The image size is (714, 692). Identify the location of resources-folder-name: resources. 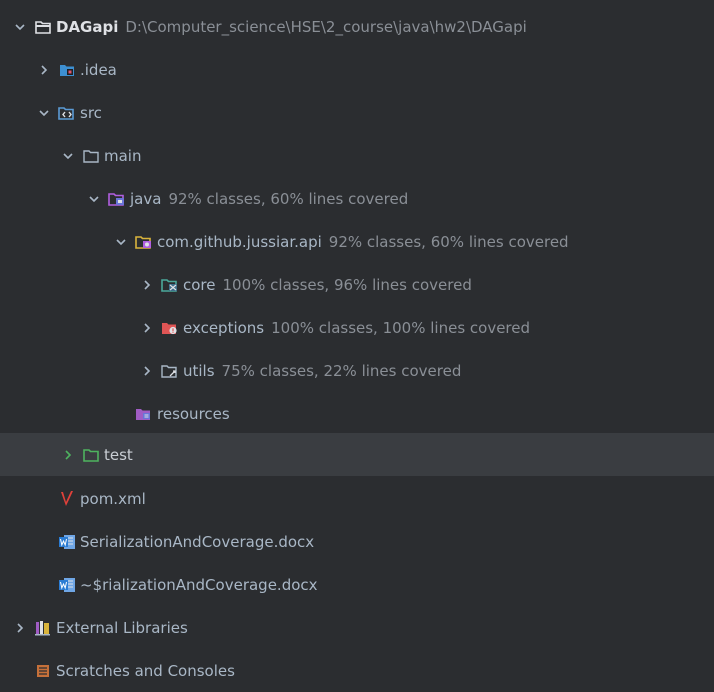
(193, 413).